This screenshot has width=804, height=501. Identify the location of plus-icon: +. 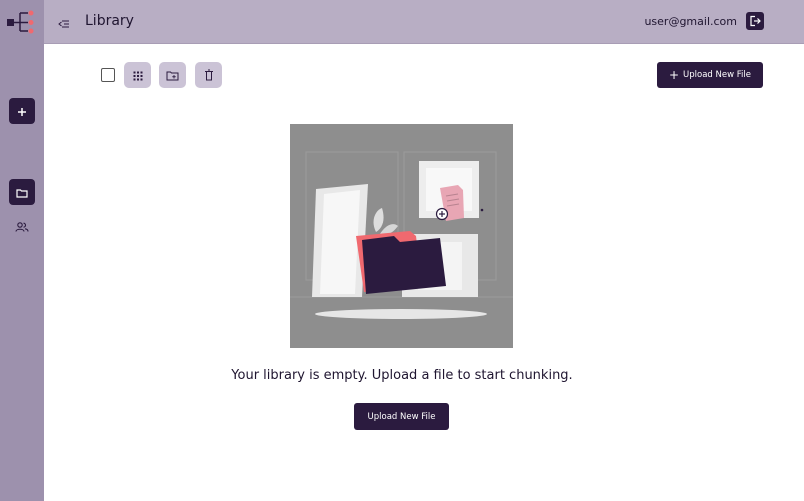
(674, 75).